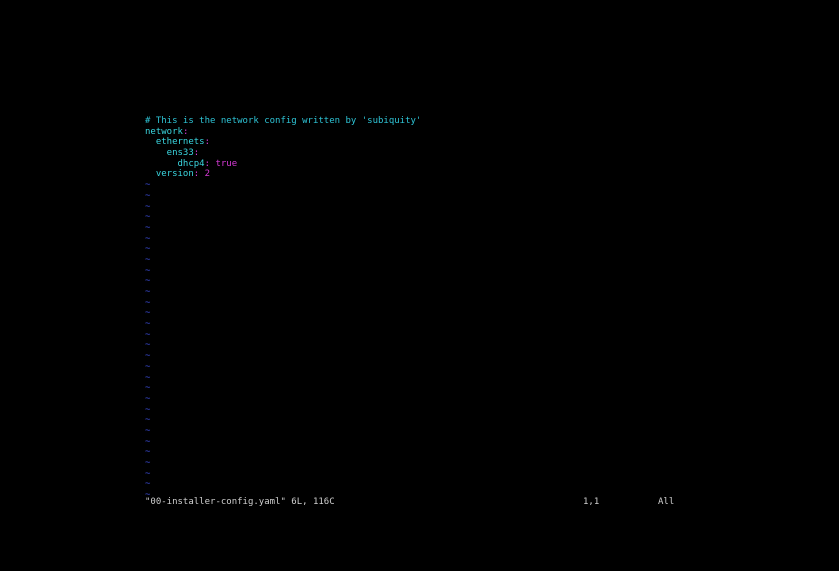  Describe the element at coordinates (226, 163) in the screenshot. I see `value-token: true` at that location.